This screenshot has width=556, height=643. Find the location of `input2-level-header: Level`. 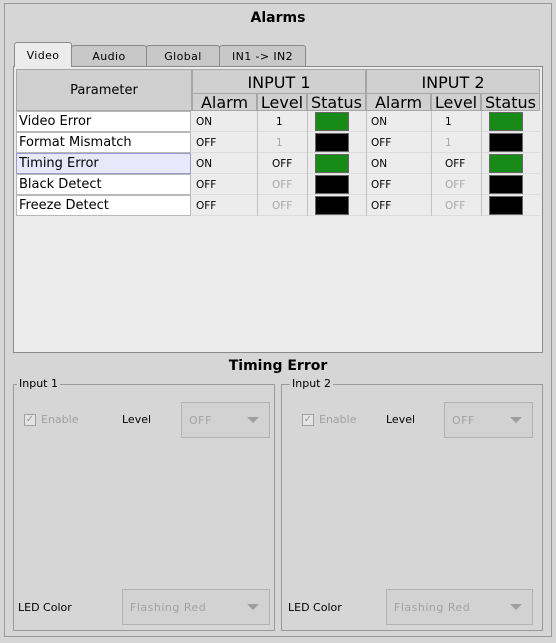

input2-level-header: Level is located at coordinates (456, 102).